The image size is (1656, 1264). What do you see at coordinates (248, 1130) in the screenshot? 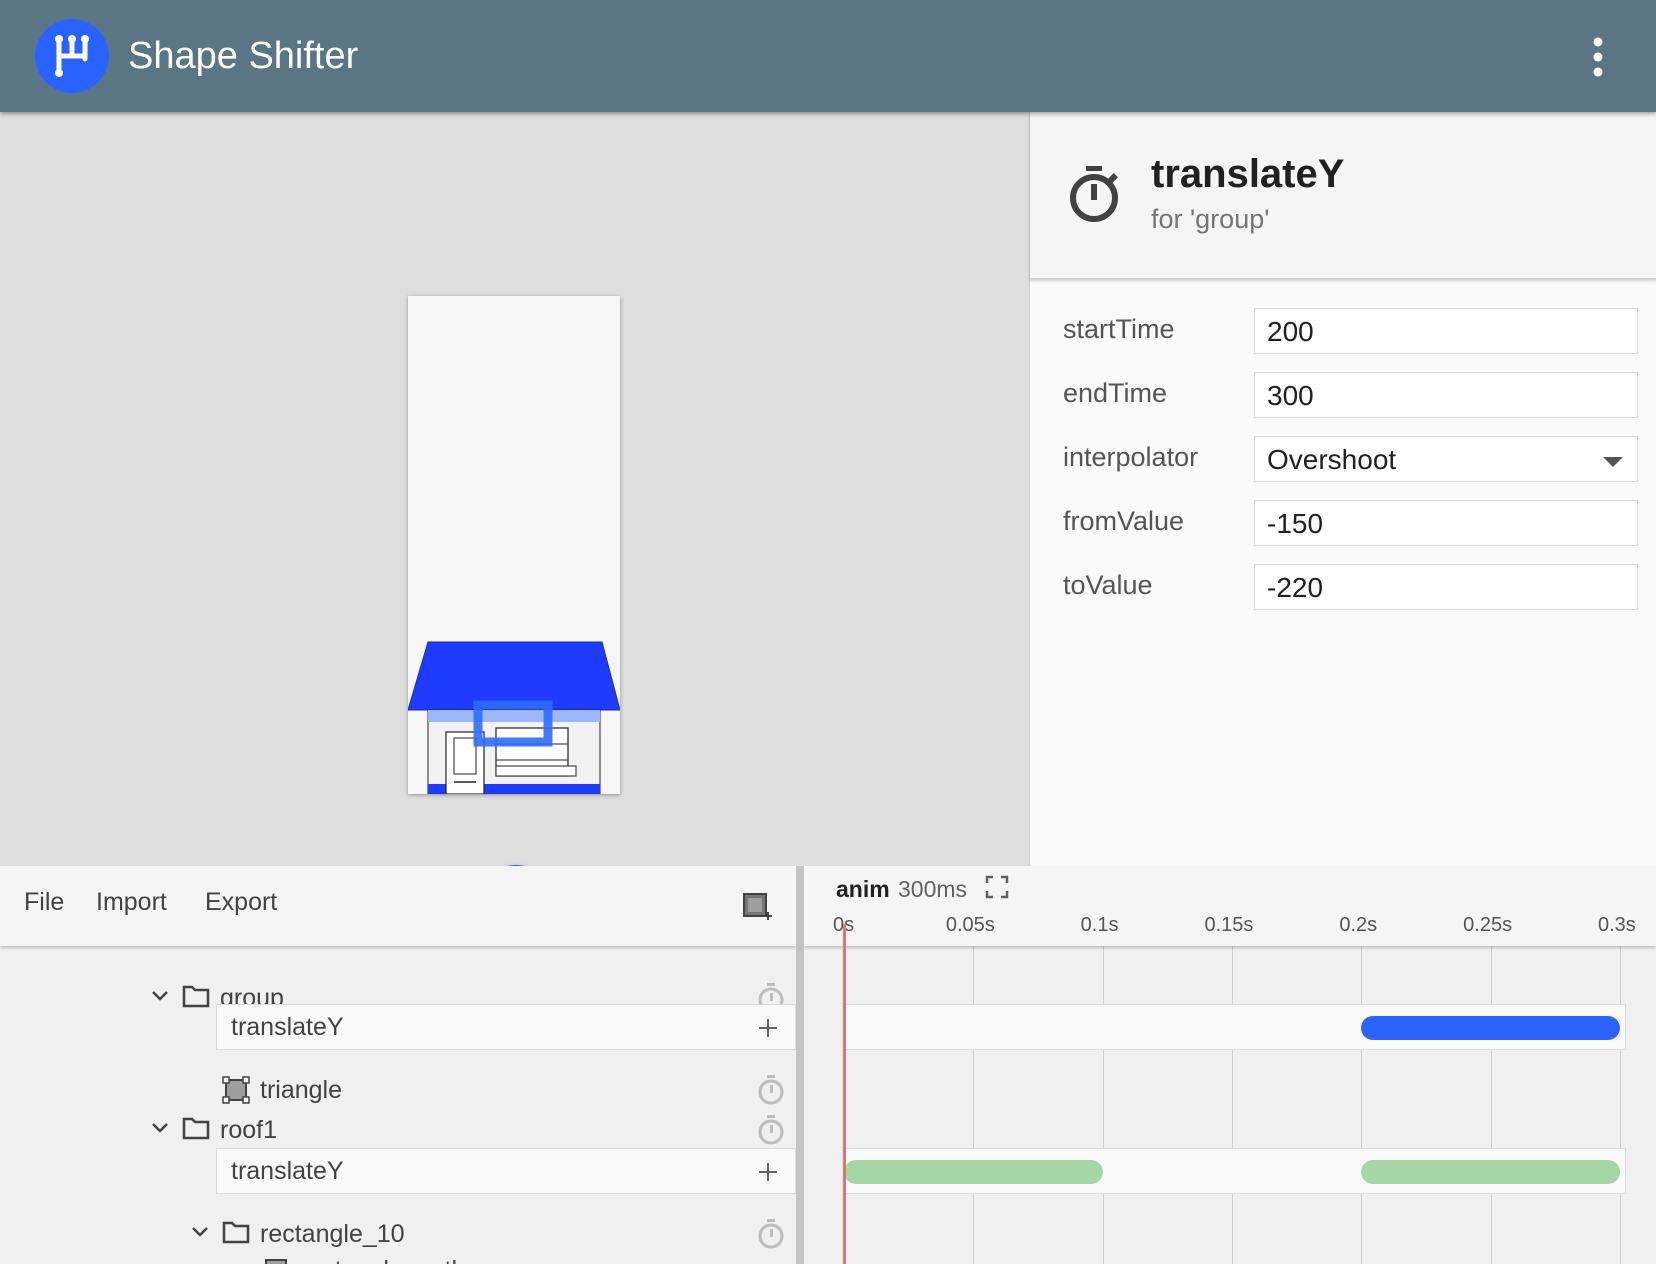
I see `layer-name: roof1` at bounding box center [248, 1130].